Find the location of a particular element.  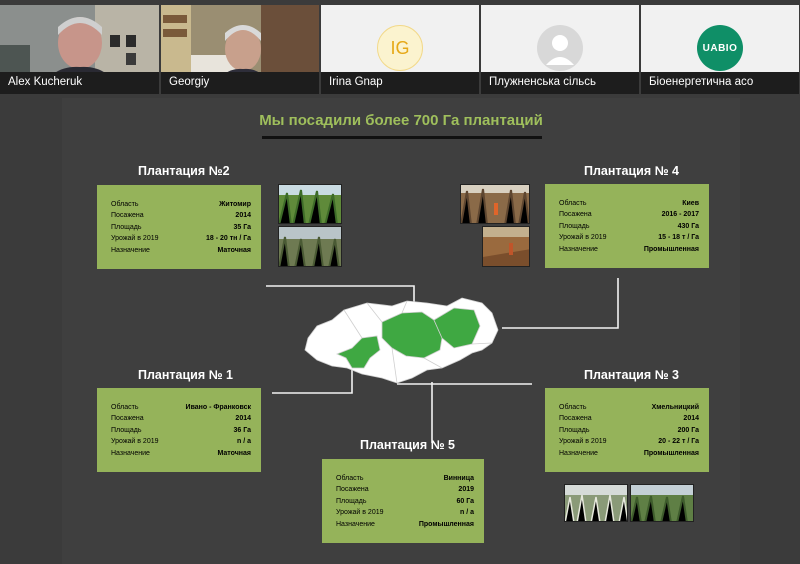

info-row: Площадь 35 Га is located at coordinates (181, 227).